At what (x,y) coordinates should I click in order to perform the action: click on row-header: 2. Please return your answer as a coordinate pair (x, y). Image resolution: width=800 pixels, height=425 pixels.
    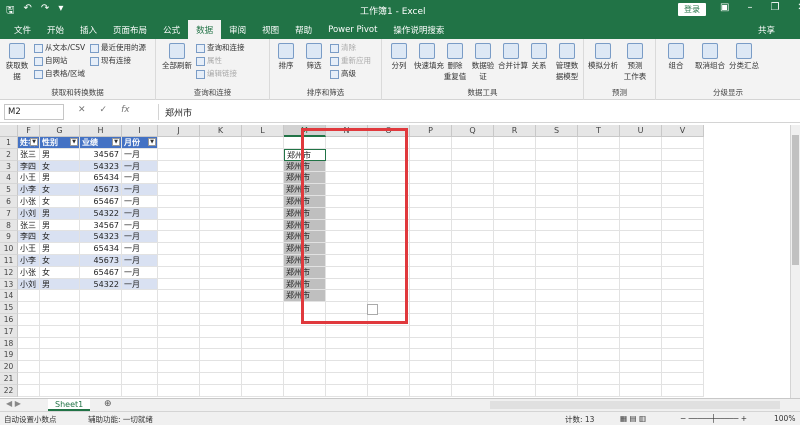
    Looking at the image, I should click on (9, 154).